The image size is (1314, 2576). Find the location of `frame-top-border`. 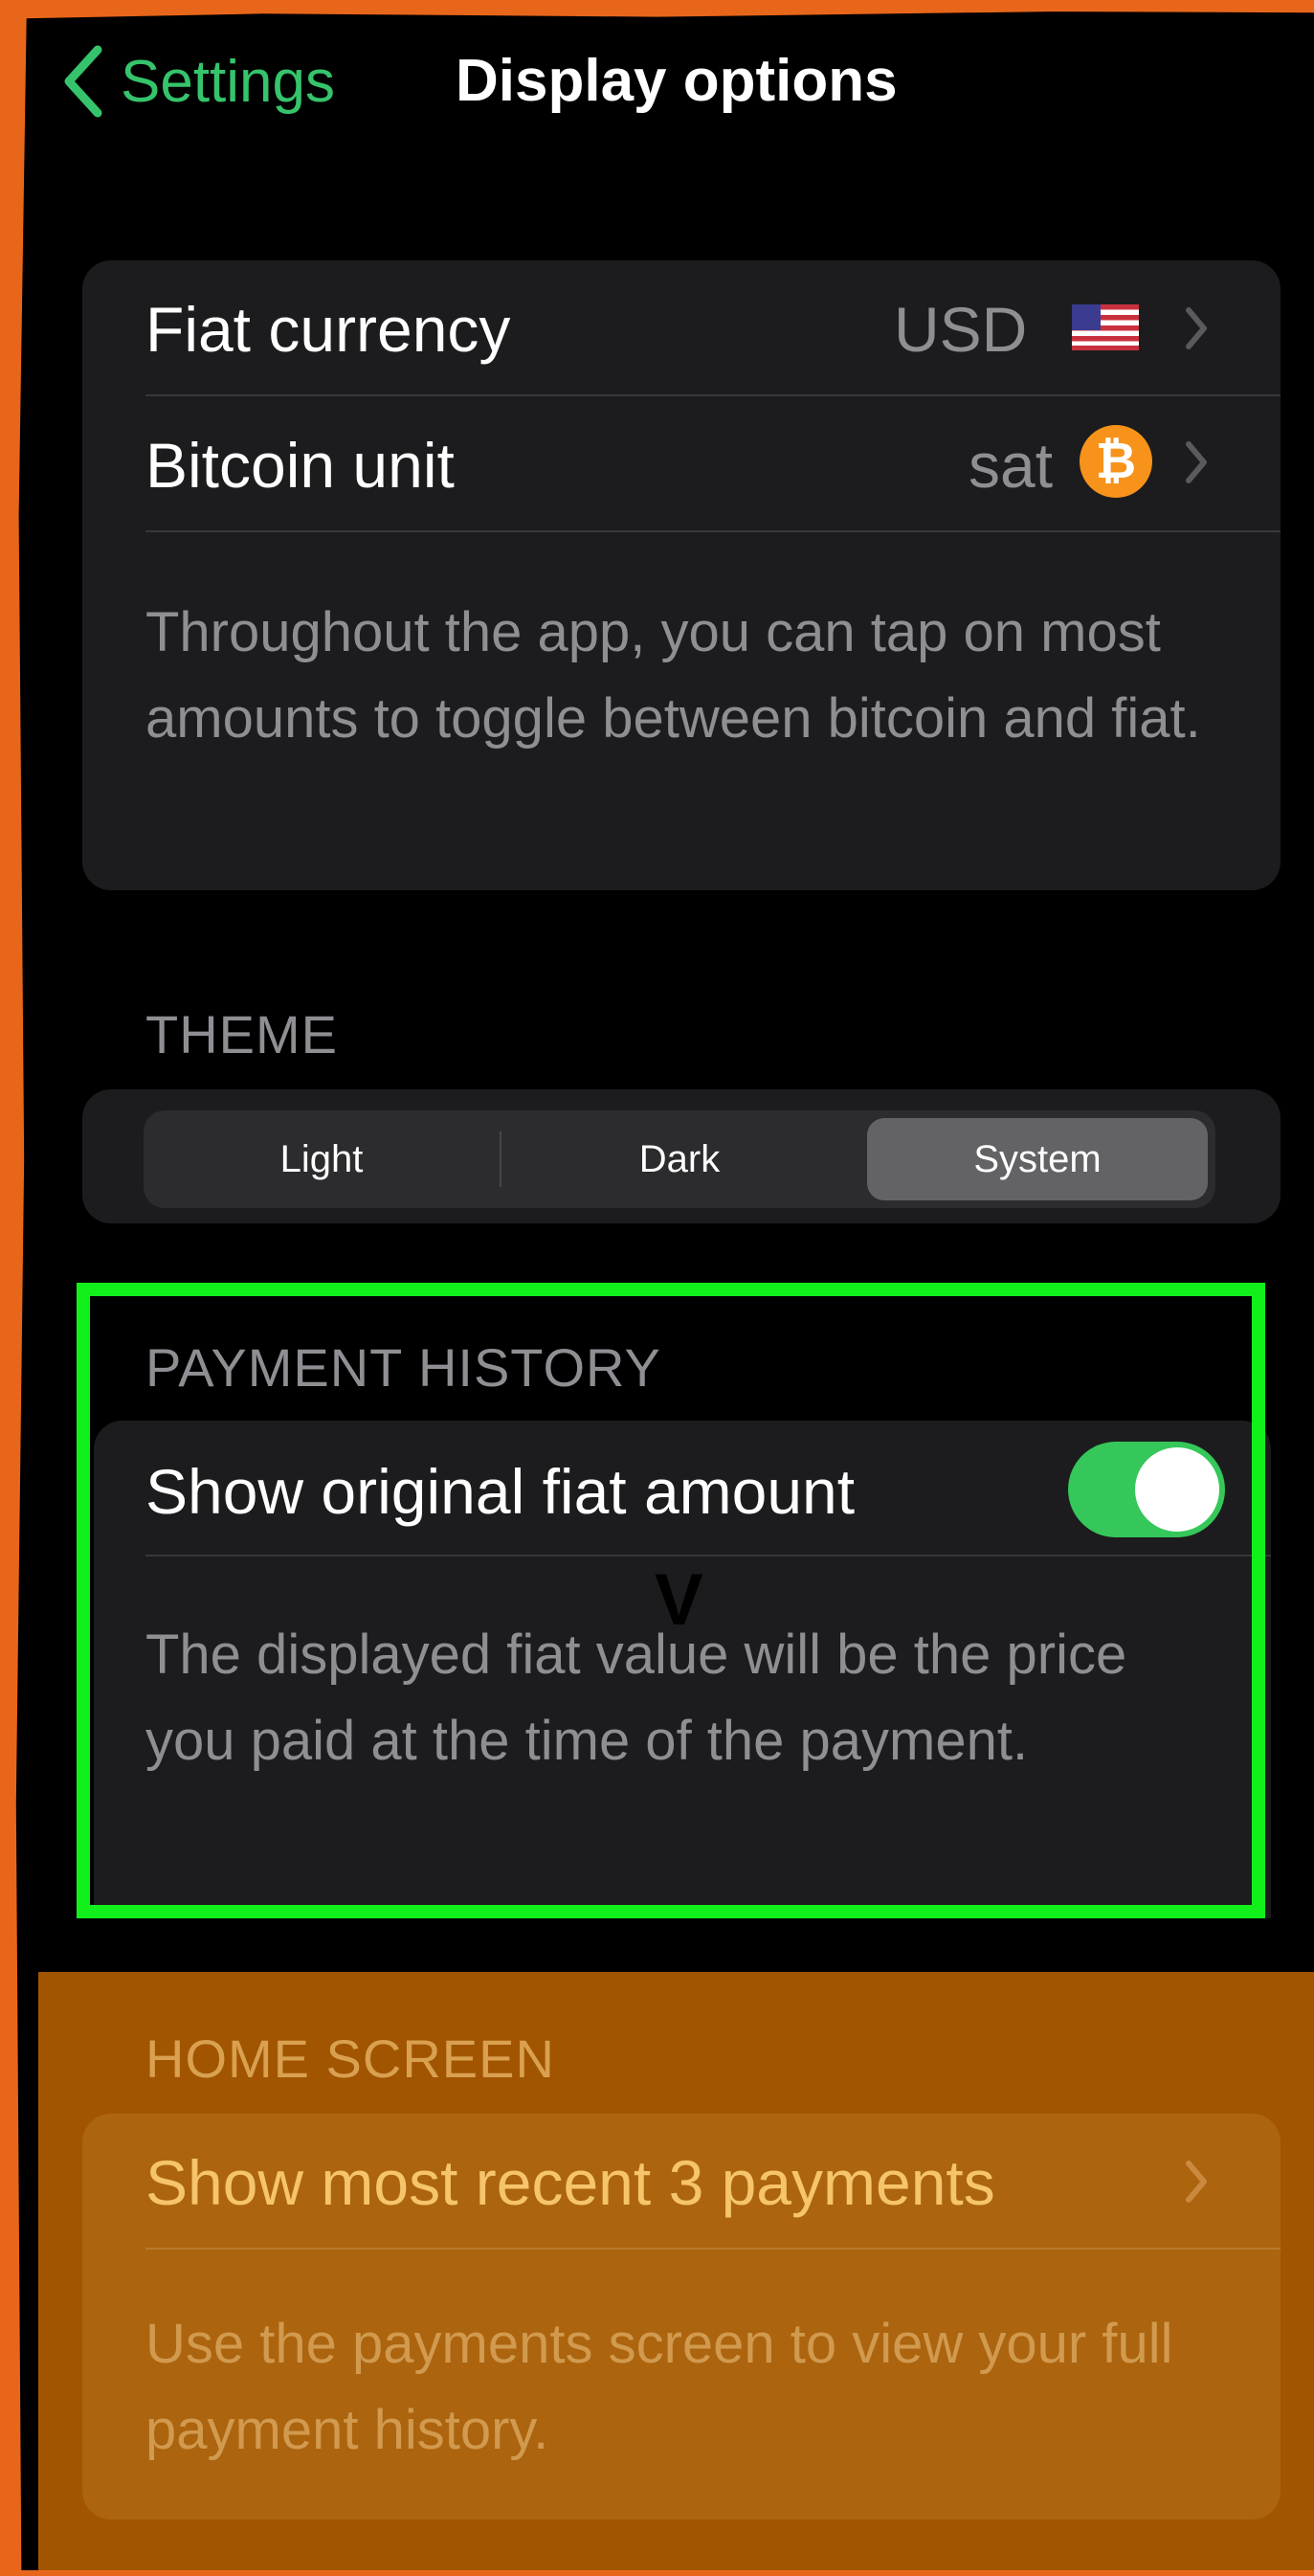

frame-top-border is located at coordinates (657, 10).